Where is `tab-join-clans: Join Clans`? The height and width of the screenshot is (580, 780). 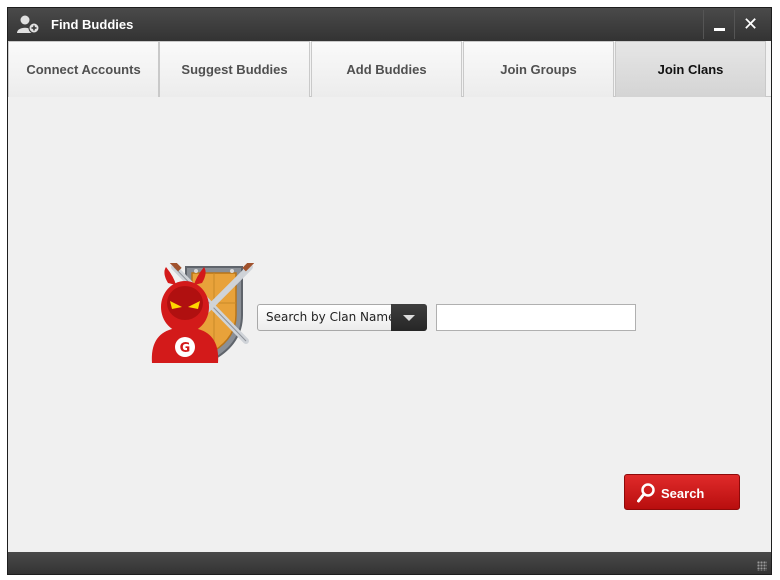
tab-join-clans: Join Clans is located at coordinates (690, 69).